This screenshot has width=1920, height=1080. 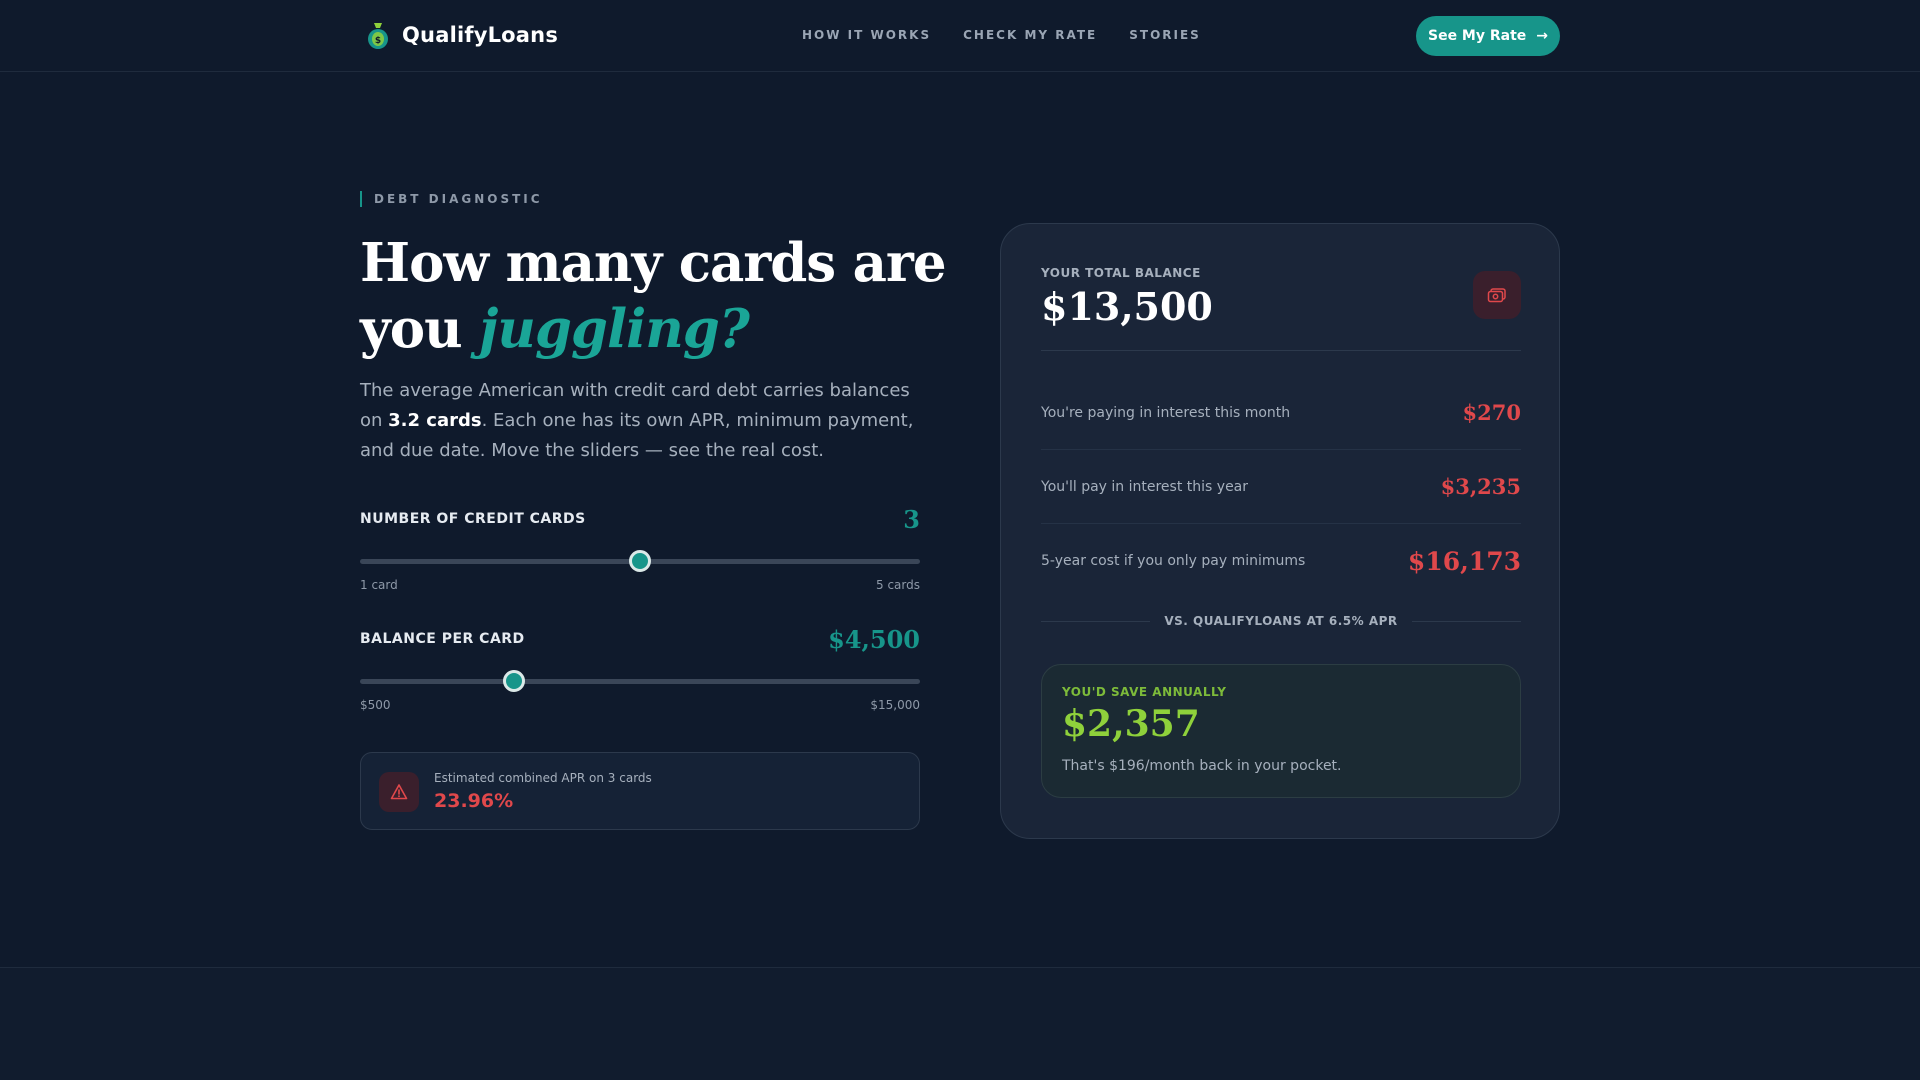 What do you see at coordinates (474, 801) in the screenshot?
I see `apr-value: 23.96%` at bounding box center [474, 801].